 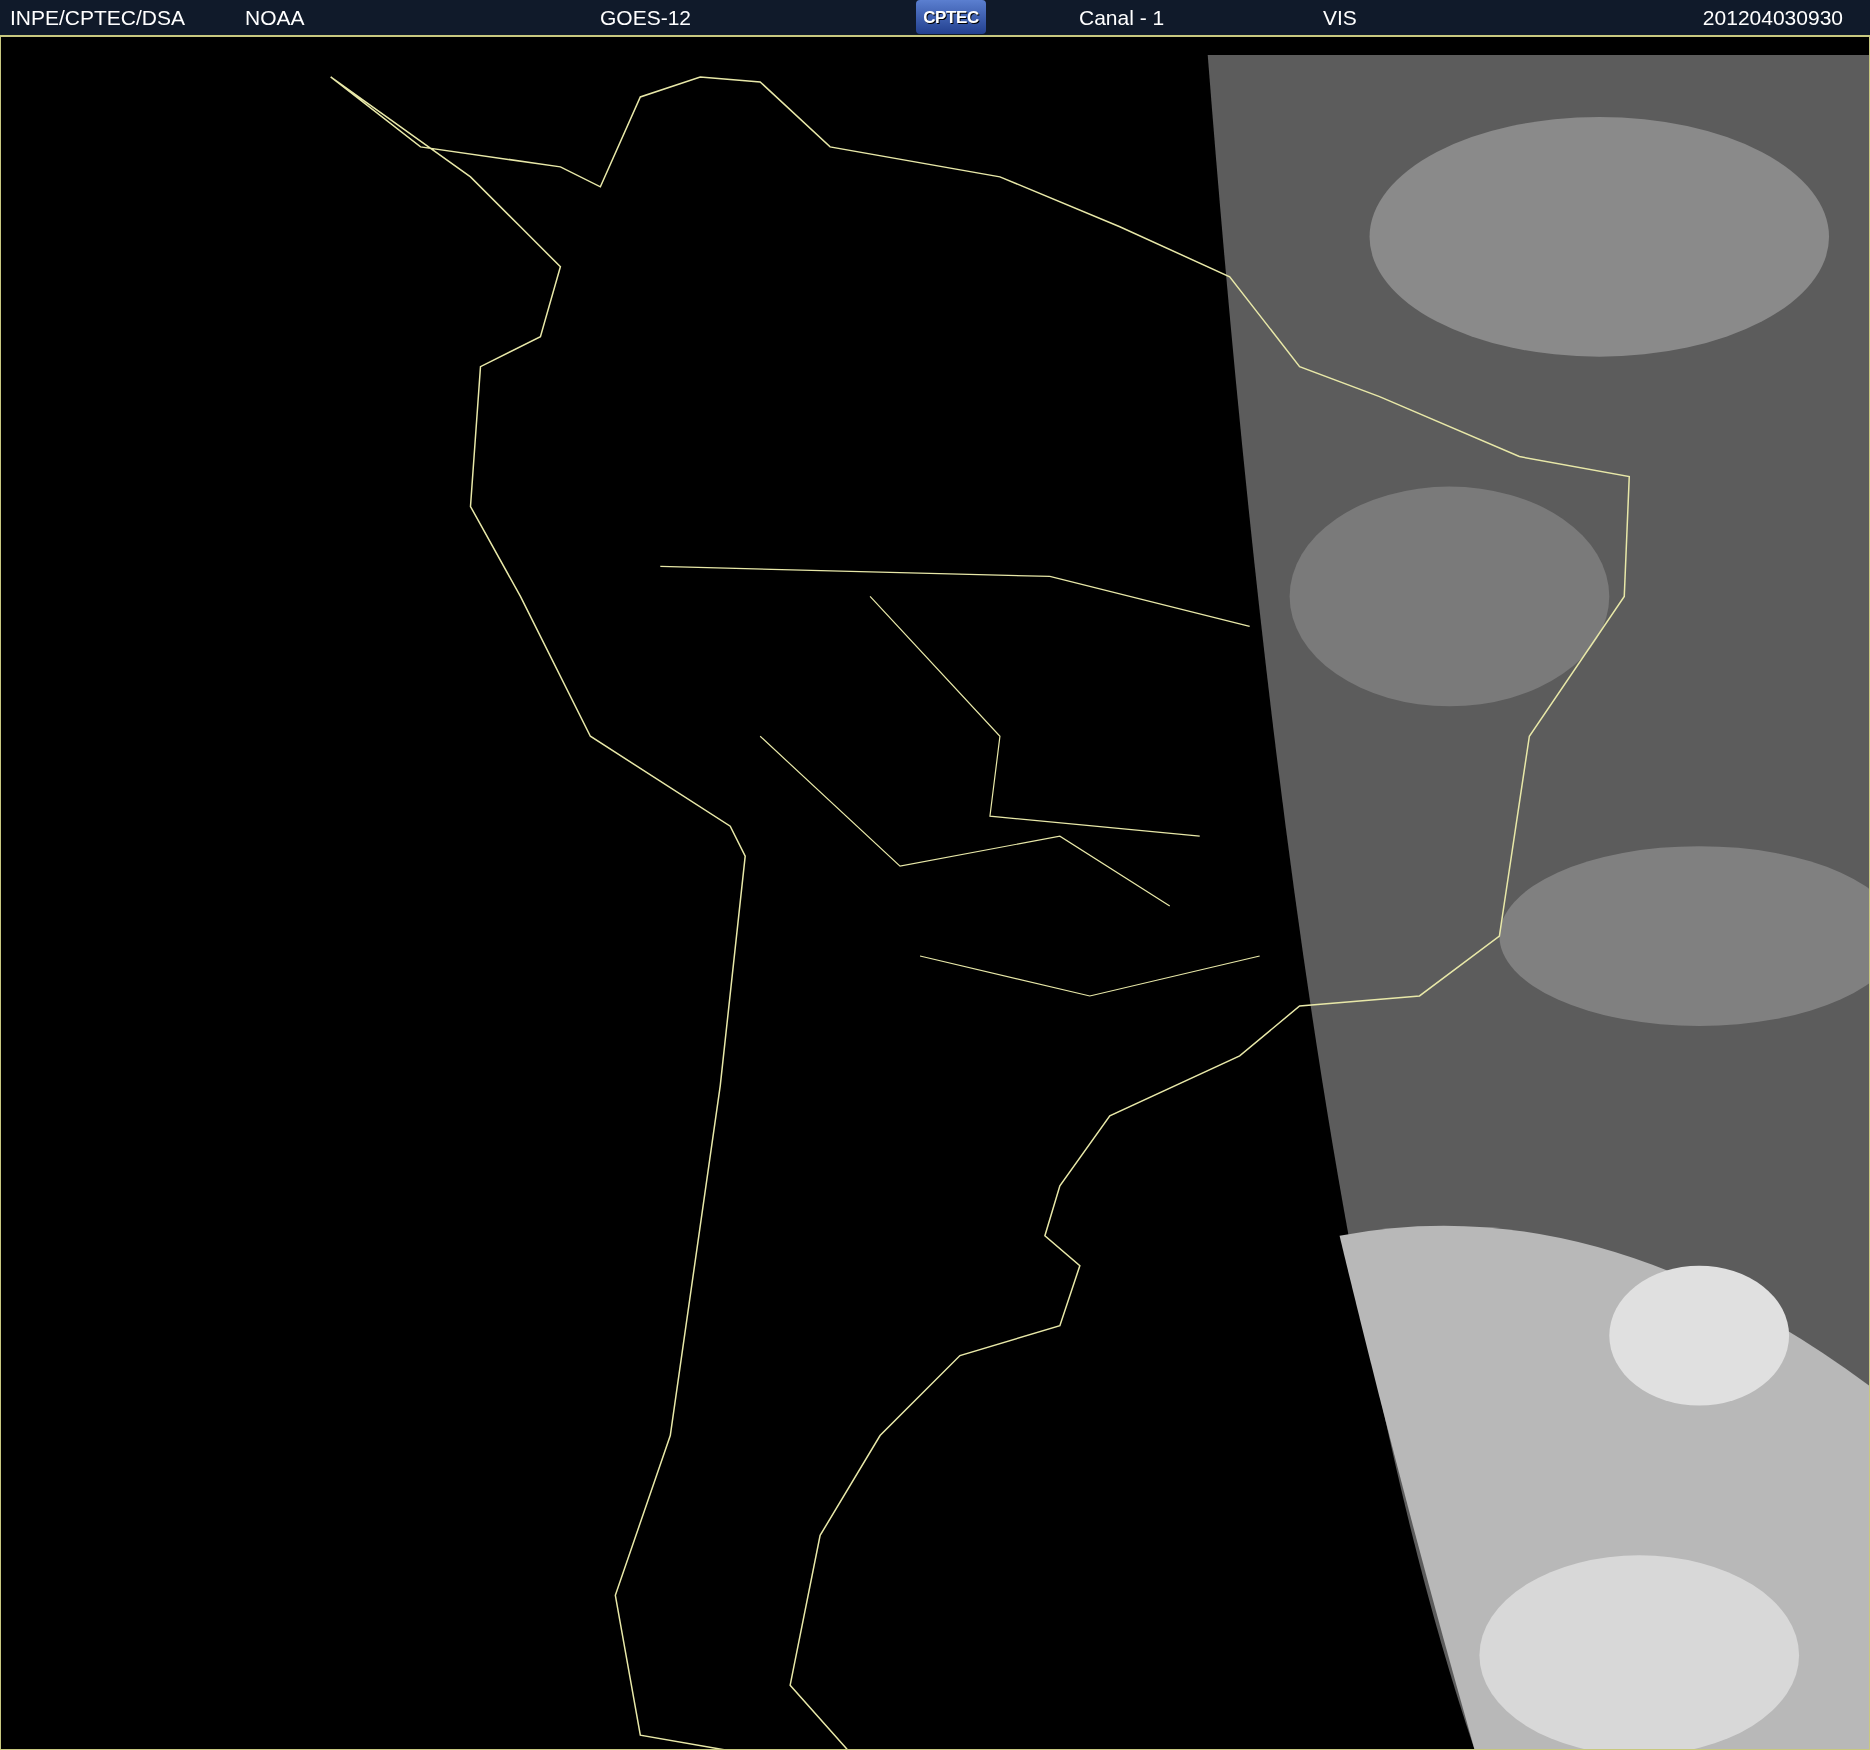 What do you see at coordinates (1772, 17) in the screenshot?
I see `header-text: 201204030930` at bounding box center [1772, 17].